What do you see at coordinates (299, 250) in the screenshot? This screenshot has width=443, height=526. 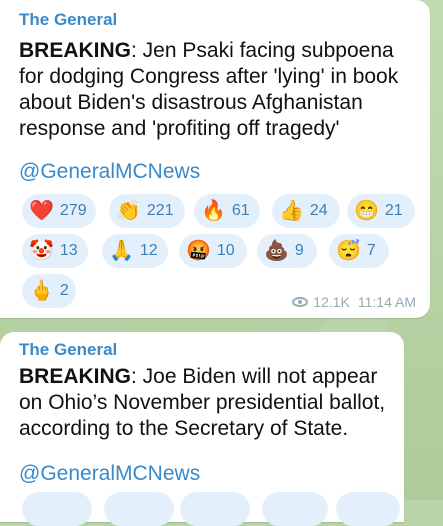 I see `reaction-count: 9` at bounding box center [299, 250].